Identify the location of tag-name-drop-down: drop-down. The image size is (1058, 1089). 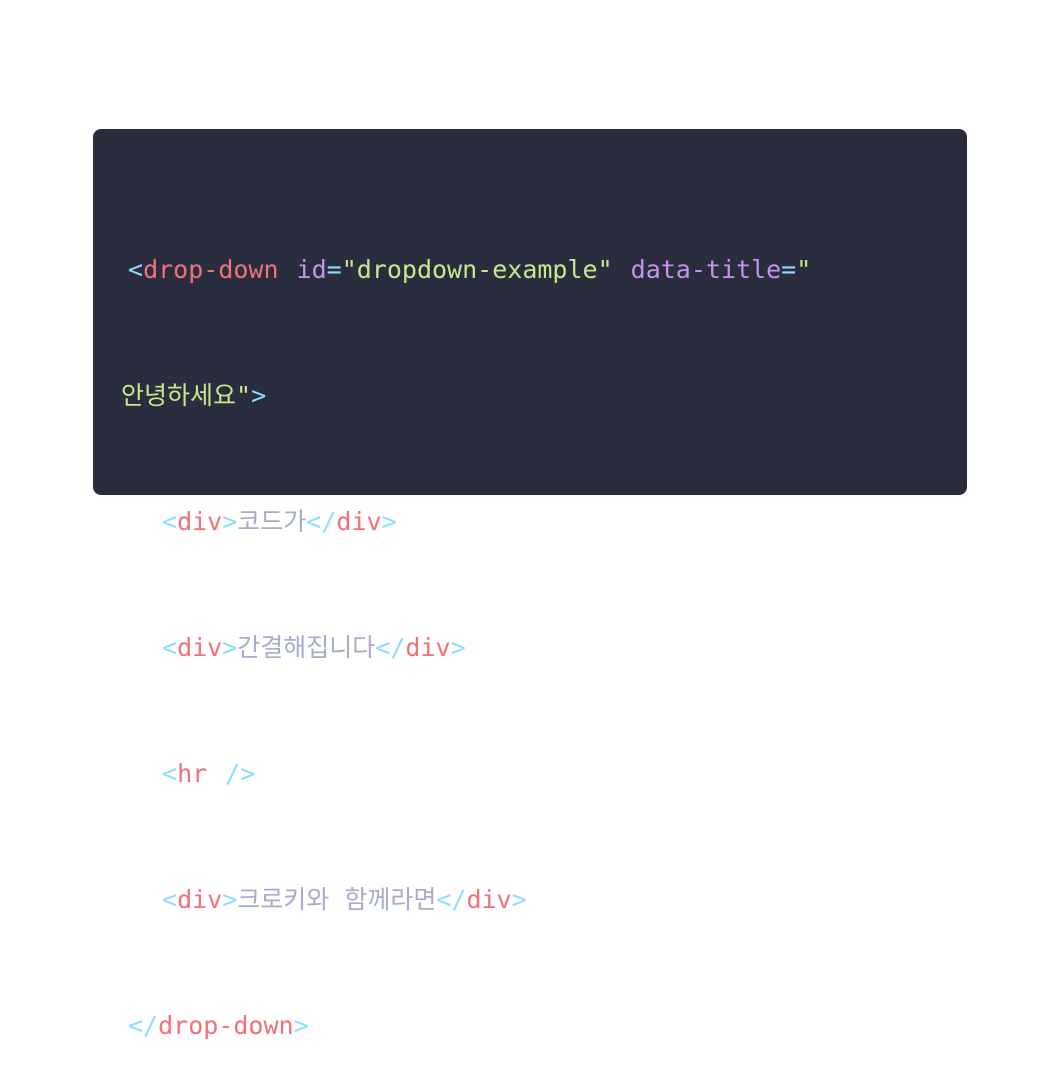
(211, 269).